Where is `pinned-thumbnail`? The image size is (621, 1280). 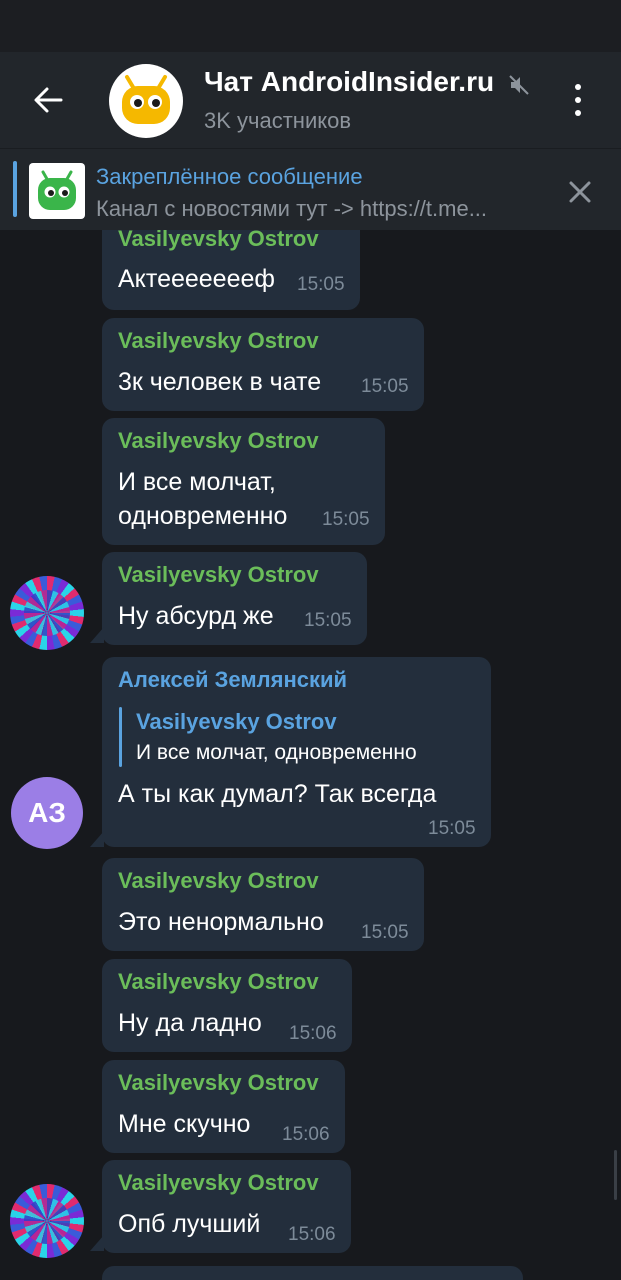
pinned-thumbnail is located at coordinates (57, 191).